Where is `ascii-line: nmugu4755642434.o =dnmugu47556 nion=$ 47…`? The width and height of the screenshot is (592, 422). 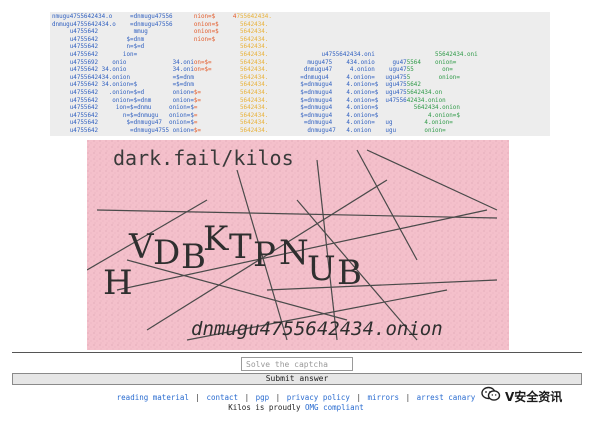
ascii-line: nmugu4755642434.o =dnmugu47556 nion=$ 47… is located at coordinates (162, 17).